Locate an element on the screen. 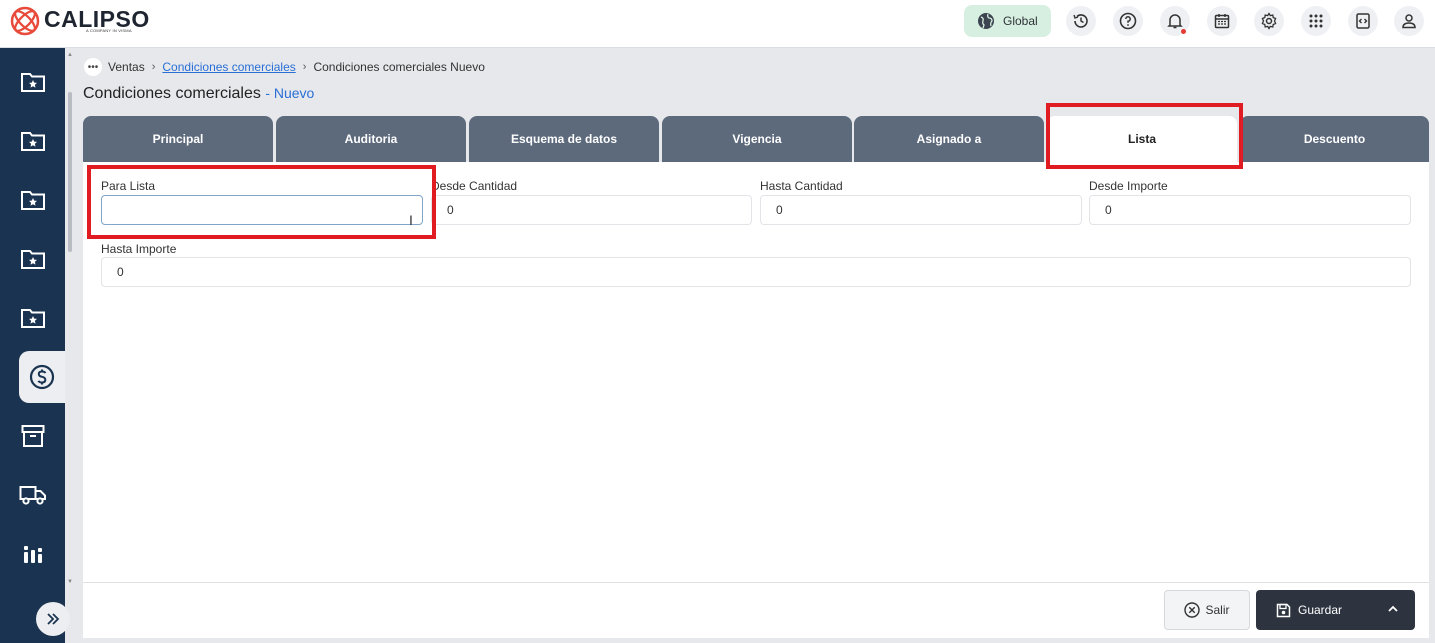  salir-label: Salir is located at coordinates (1217, 610).